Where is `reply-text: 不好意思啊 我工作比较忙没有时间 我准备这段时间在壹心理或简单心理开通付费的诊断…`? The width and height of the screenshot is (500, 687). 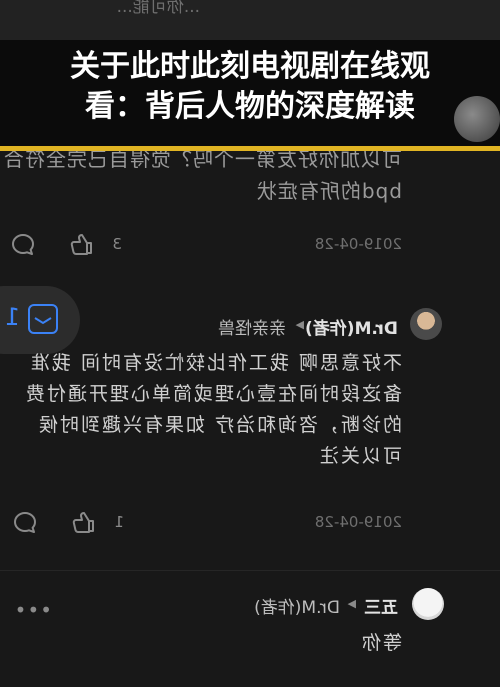 reply-text: 不好意思啊 我工作比较忙没有时间 我准备这段时间在壹心理或简单心理开通付费的诊断… is located at coordinates (212, 409).